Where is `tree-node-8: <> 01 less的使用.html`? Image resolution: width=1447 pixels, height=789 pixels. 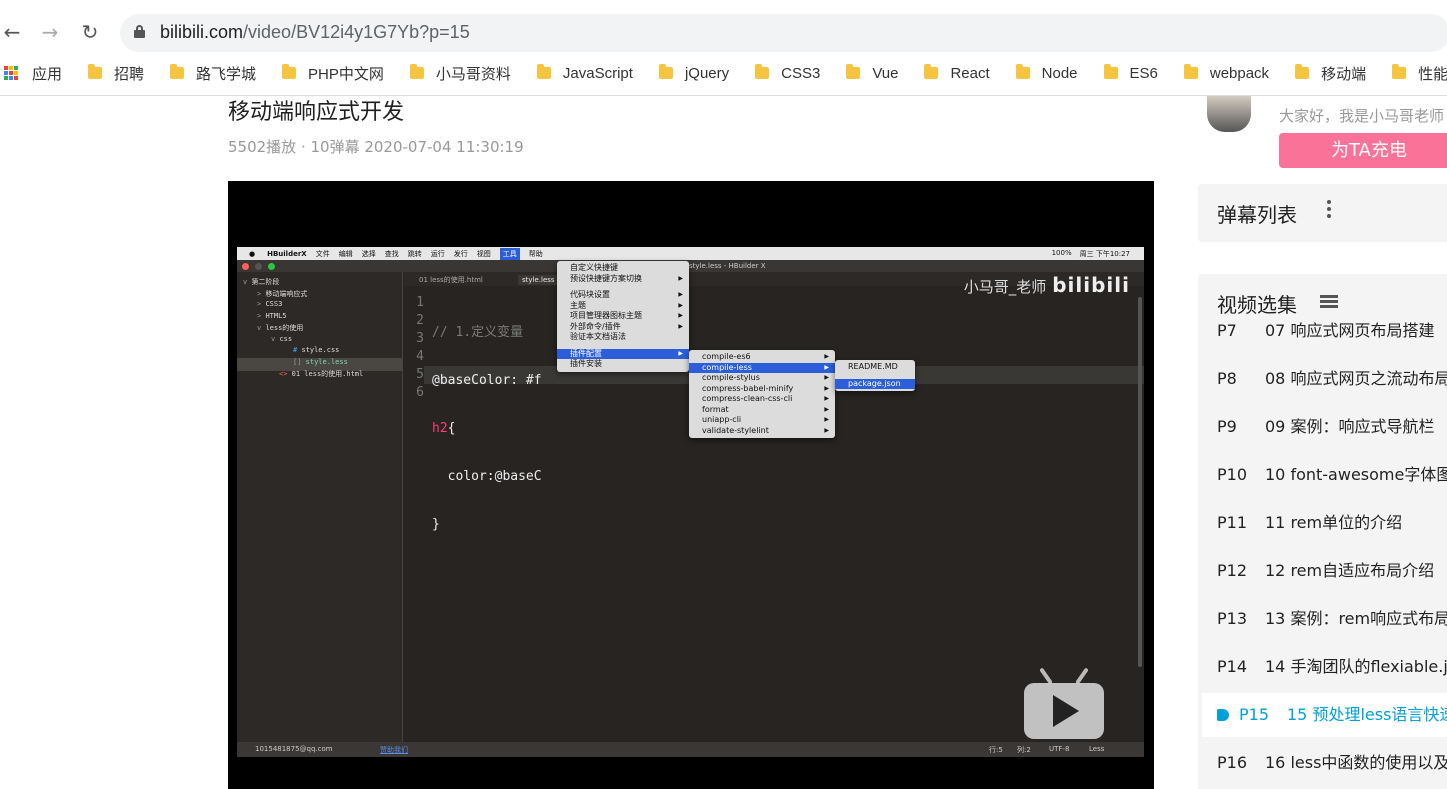
tree-node-8: <> 01 less的使用.html is located at coordinates (321, 374).